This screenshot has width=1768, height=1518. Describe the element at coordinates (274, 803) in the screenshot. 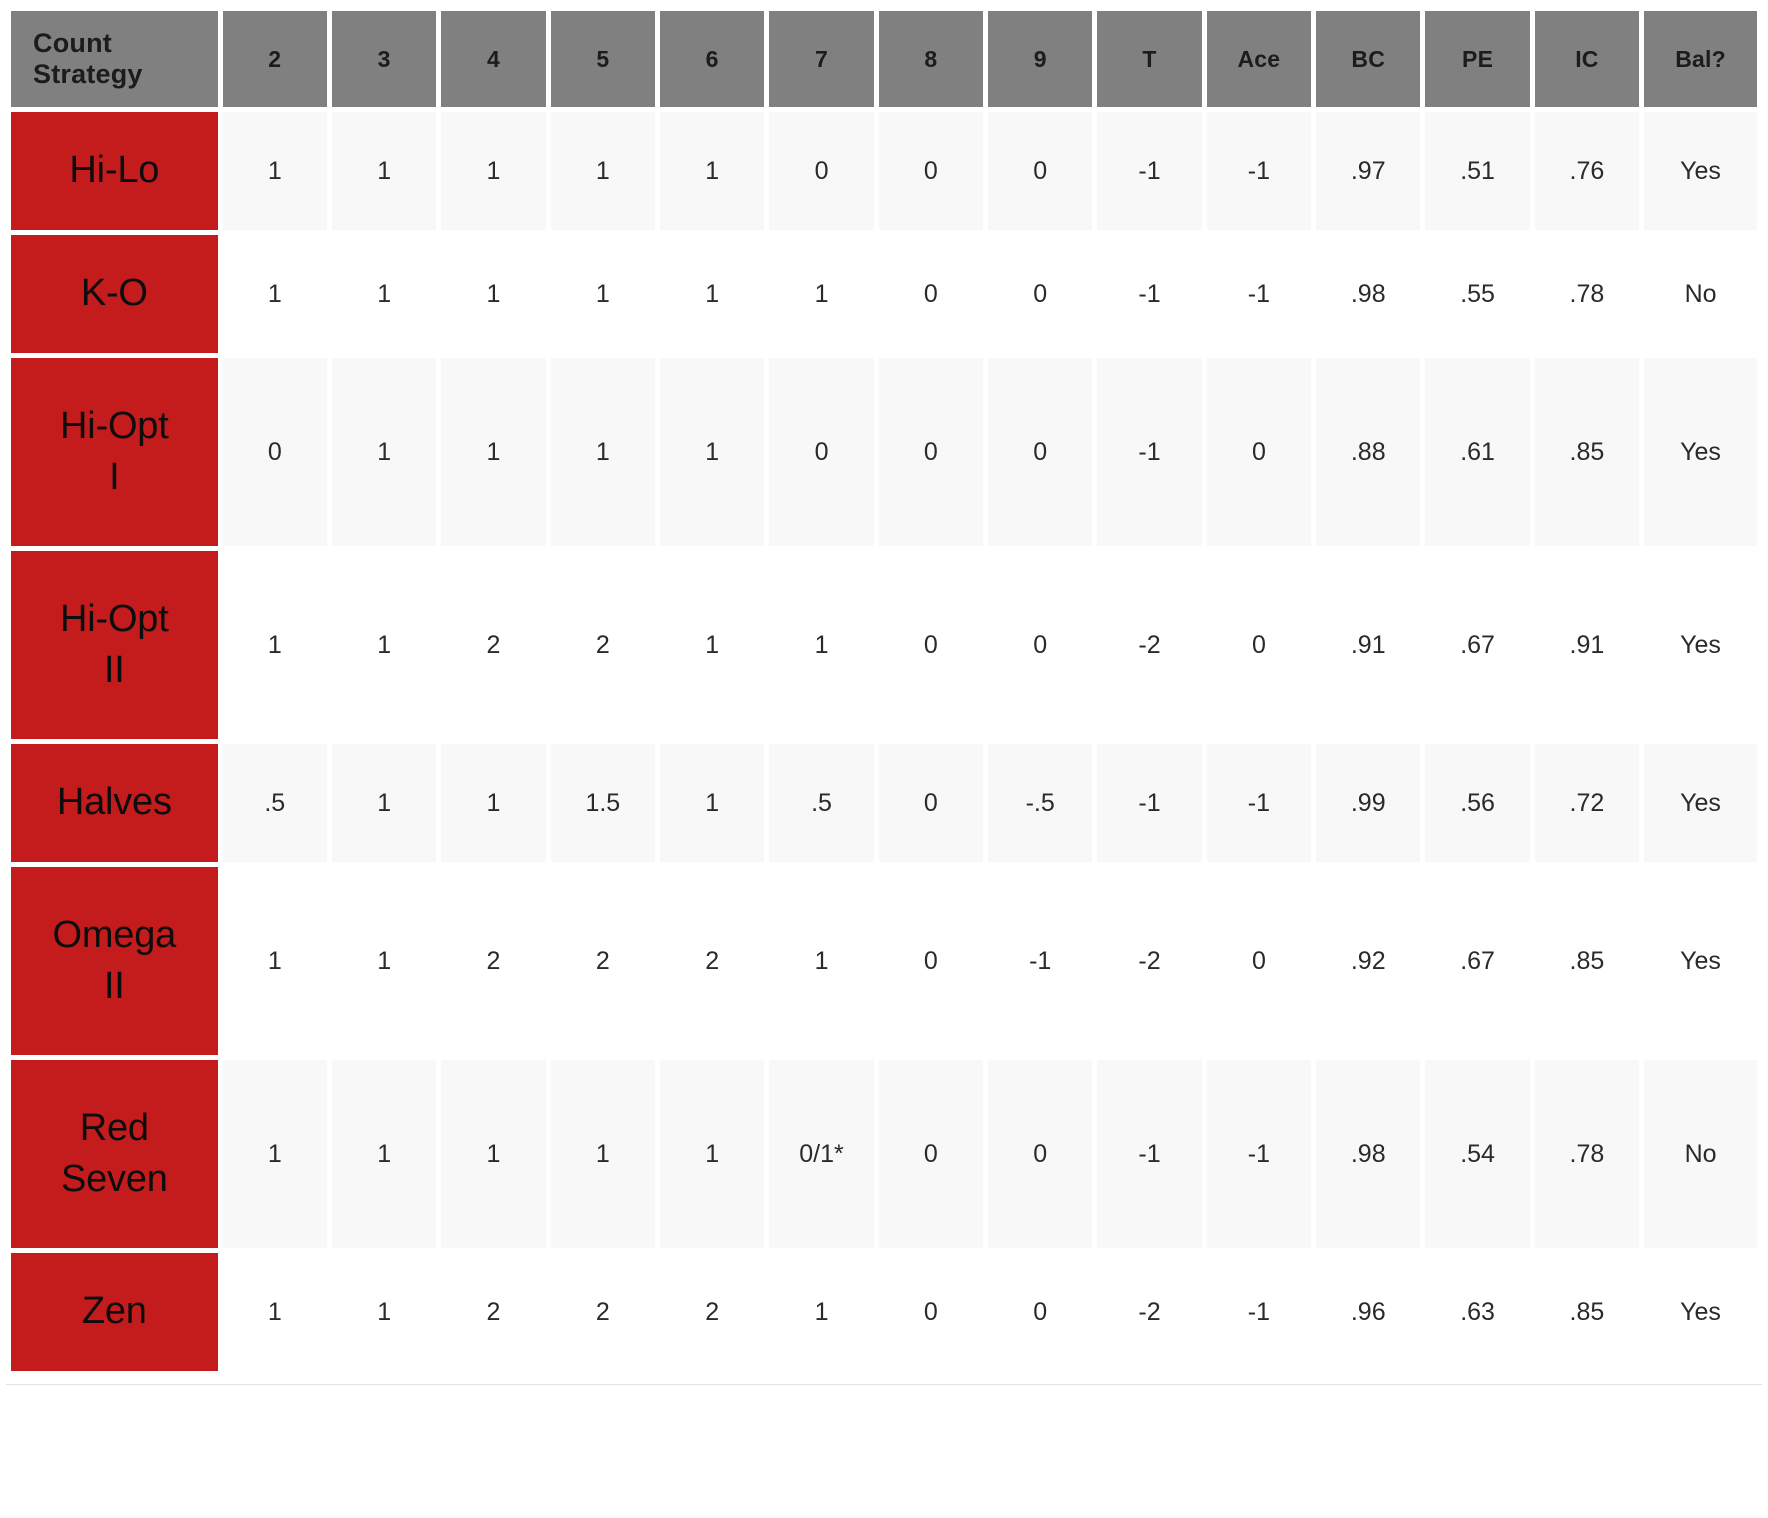

I see `cell-2: .5` at that location.